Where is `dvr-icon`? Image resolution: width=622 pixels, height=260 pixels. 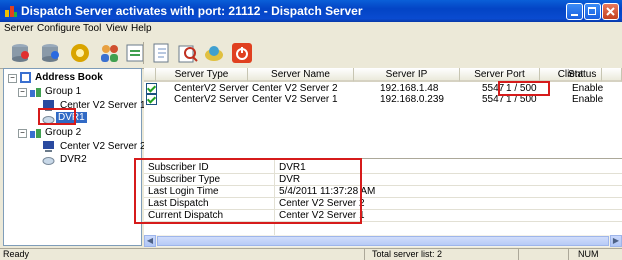 dvr-icon is located at coordinates (48, 161).